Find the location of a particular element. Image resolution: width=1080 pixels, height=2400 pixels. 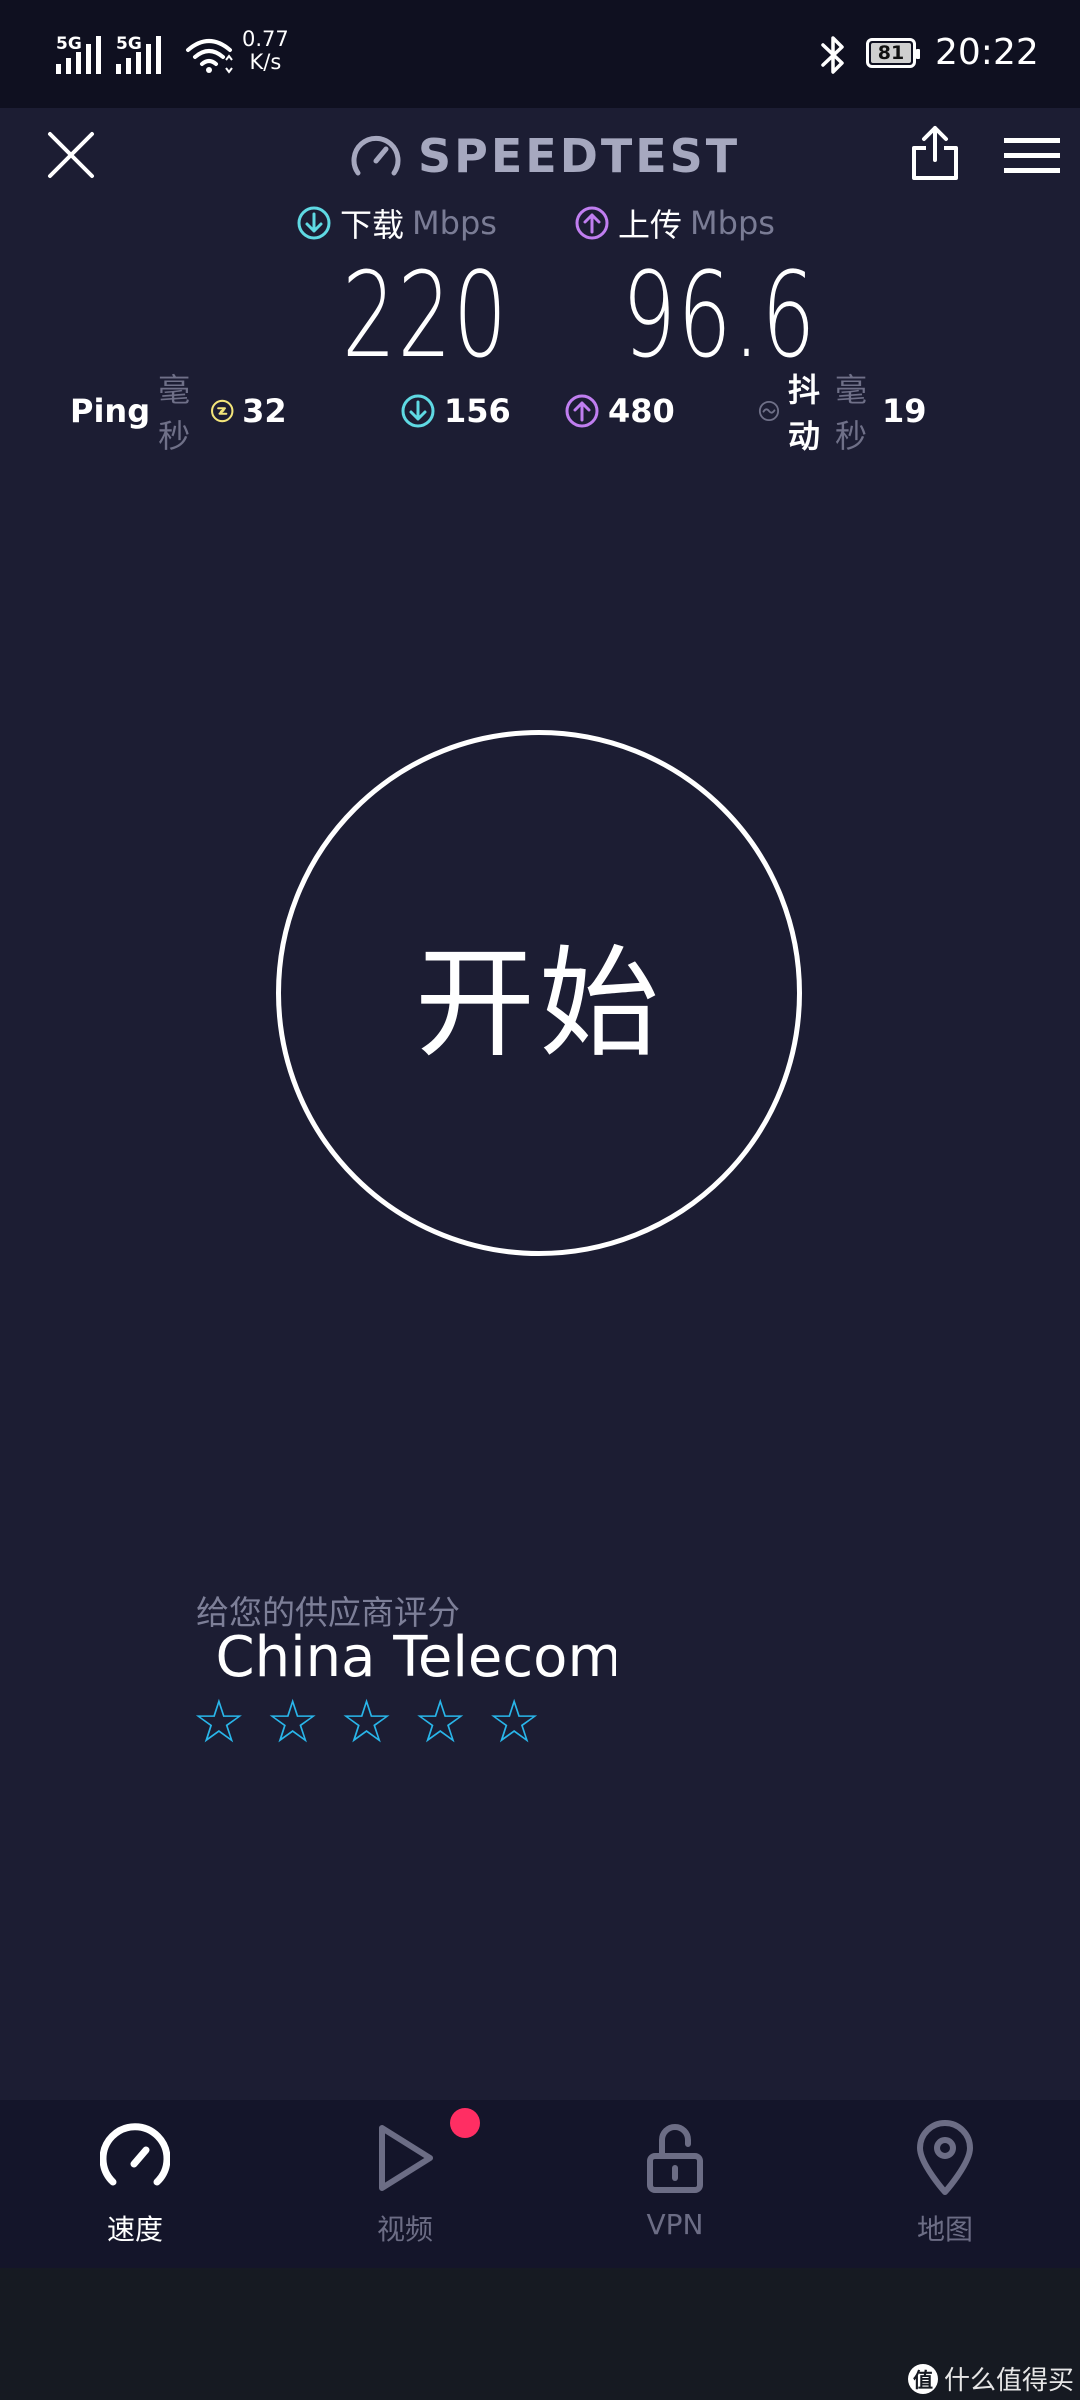

download-unit: Mbps is located at coordinates (454, 223).